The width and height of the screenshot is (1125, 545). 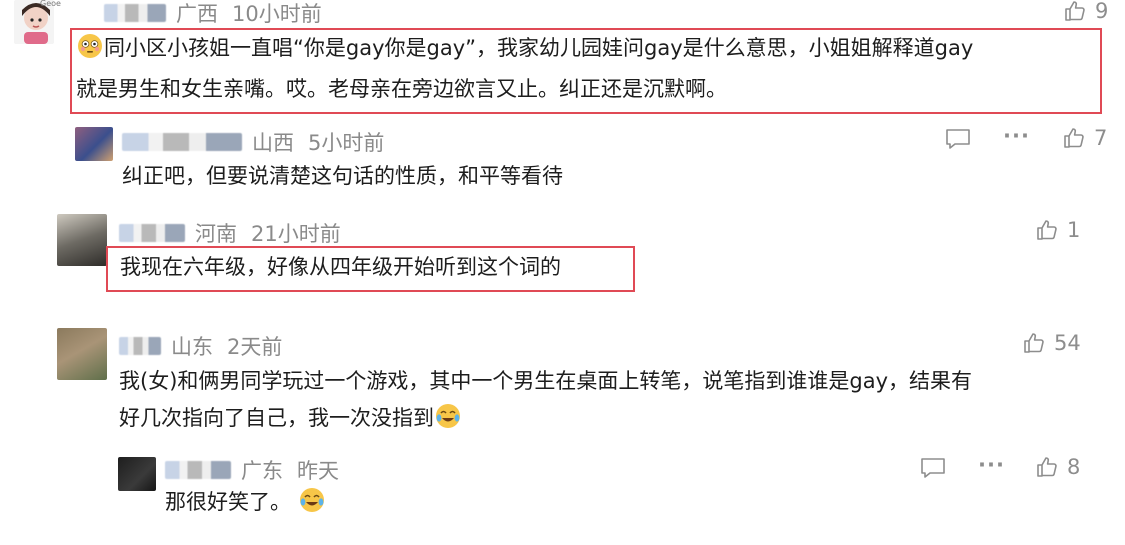 What do you see at coordinates (346, 143) in the screenshot?
I see `timestamp: 5小时前` at bounding box center [346, 143].